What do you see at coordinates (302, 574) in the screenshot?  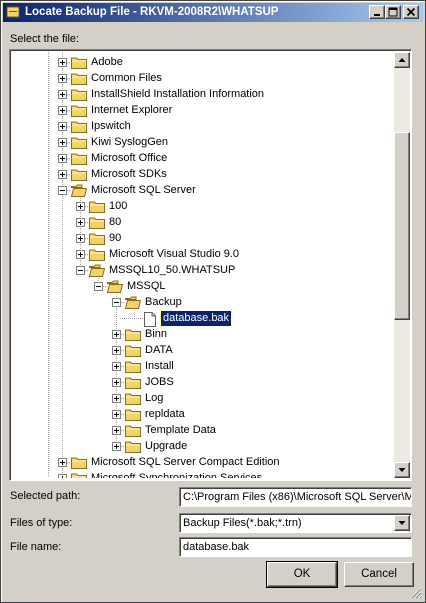 I see `ok-button: OK` at bounding box center [302, 574].